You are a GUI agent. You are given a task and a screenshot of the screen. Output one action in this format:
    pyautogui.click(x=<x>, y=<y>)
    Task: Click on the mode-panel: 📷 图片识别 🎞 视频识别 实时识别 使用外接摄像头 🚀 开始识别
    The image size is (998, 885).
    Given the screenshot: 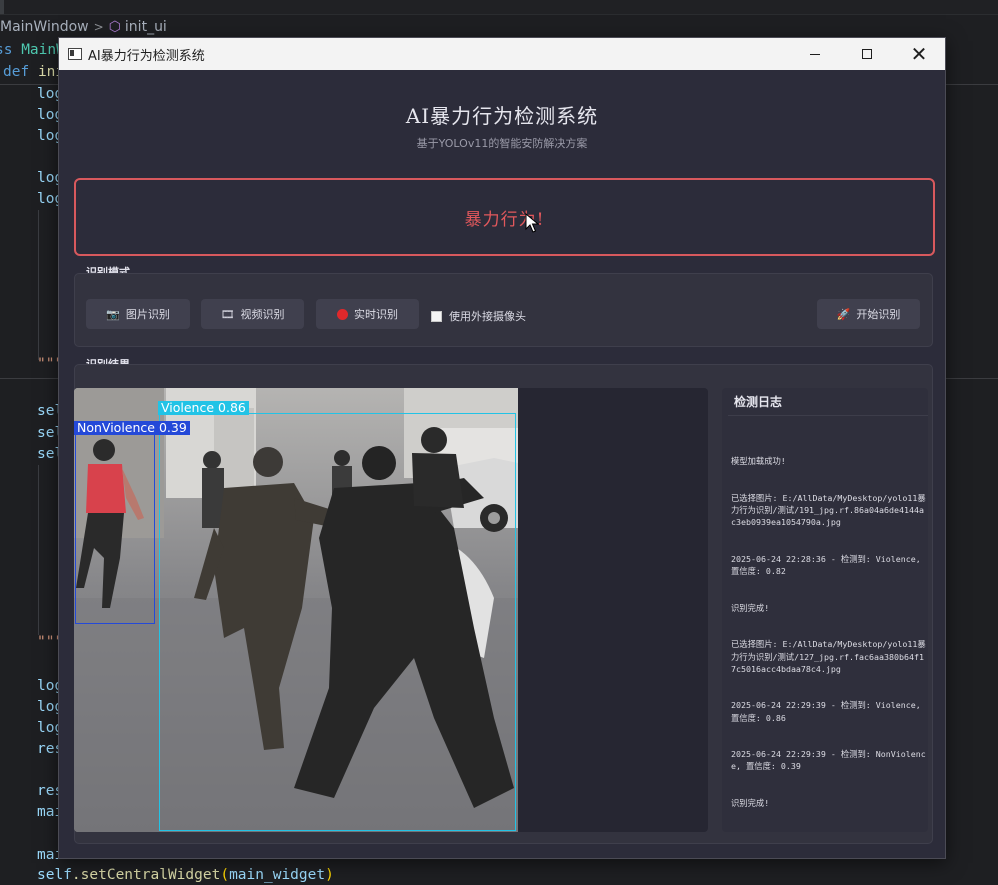 What is the action you would take?
    pyautogui.click(x=503, y=310)
    